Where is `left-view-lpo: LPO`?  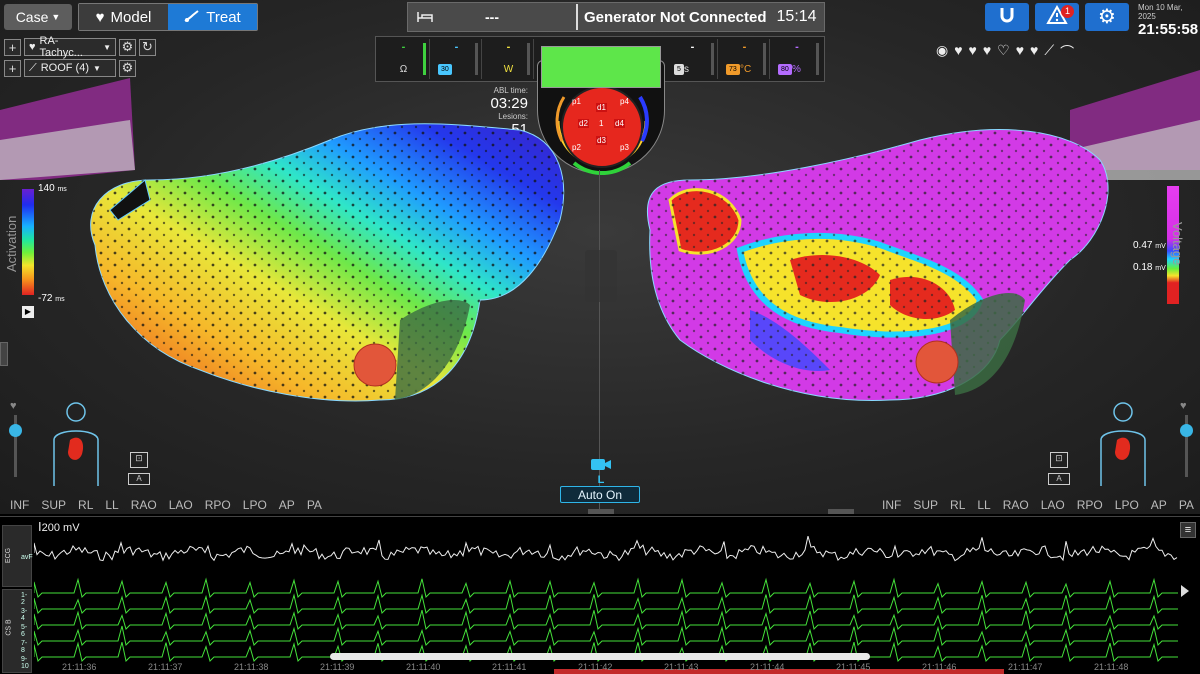 left-view-lpo: LPO is located at coordinates (255, 505).